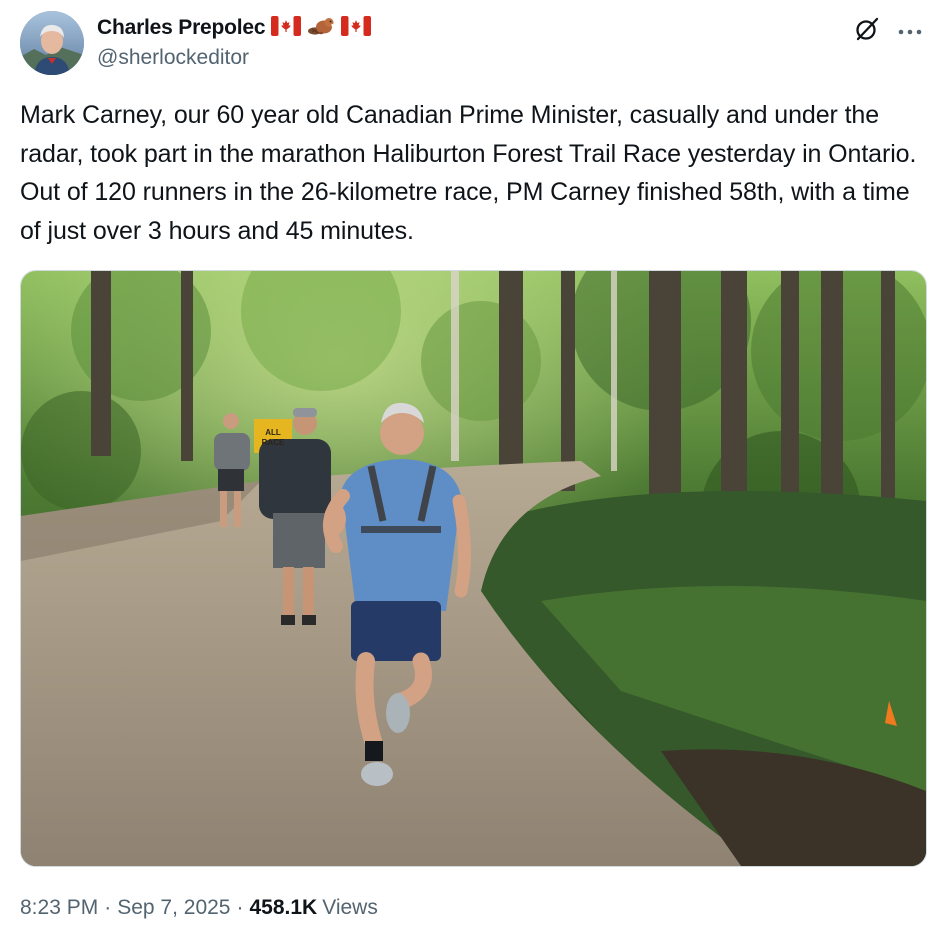 The image size is (942, 936). I want to click on tweet-meta: 8:23 PM · Sep 7, 2025 · 458.1K Views, so click(199, 908).